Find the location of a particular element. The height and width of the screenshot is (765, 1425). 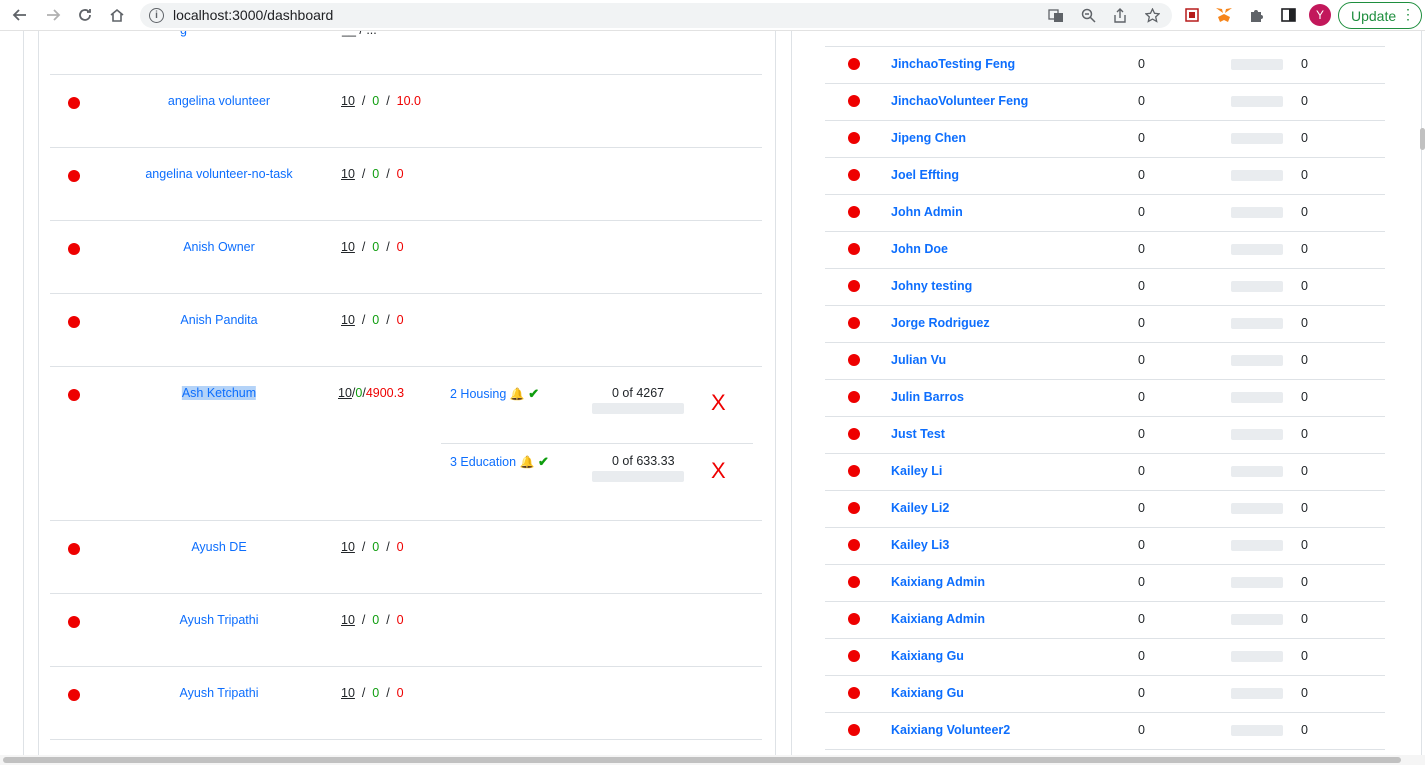

address-bar: i localhost:3000/dashboard is located at coordinates (656, 15).